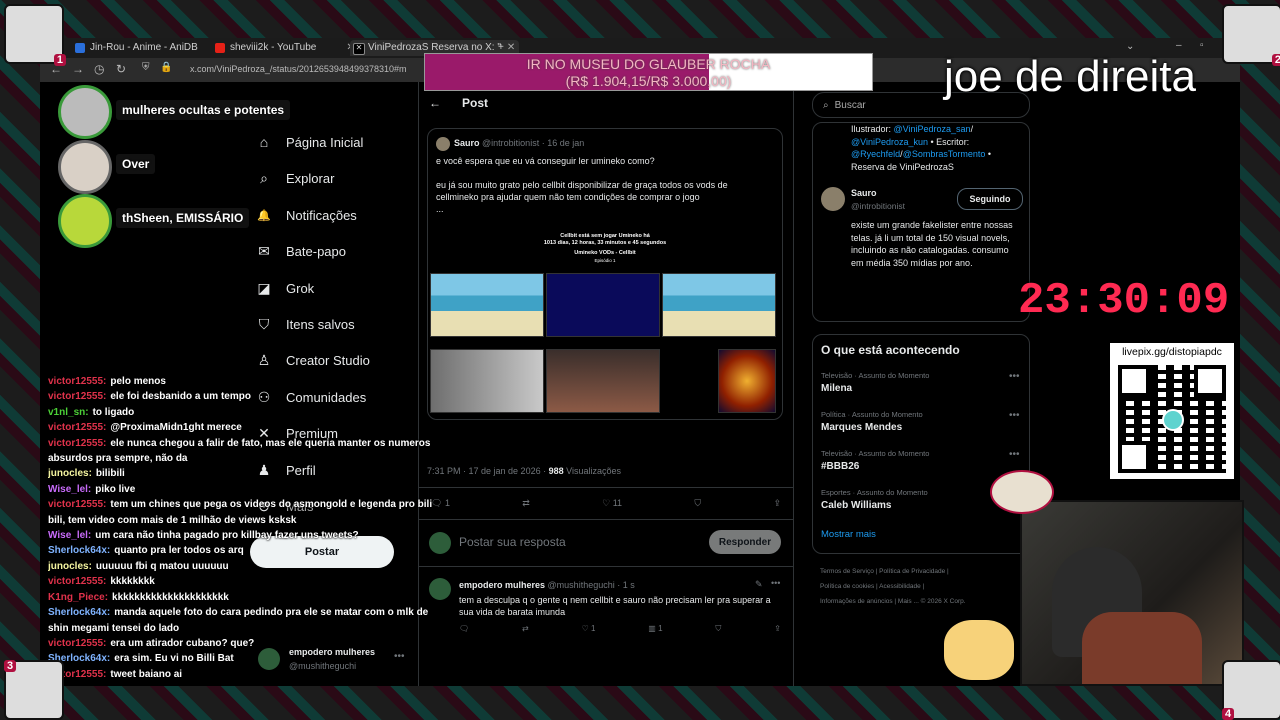 Image resolution: width=1280 pixels, height=720 pixels. I want to click on shield-icon: ⛨, so click(146, 67).